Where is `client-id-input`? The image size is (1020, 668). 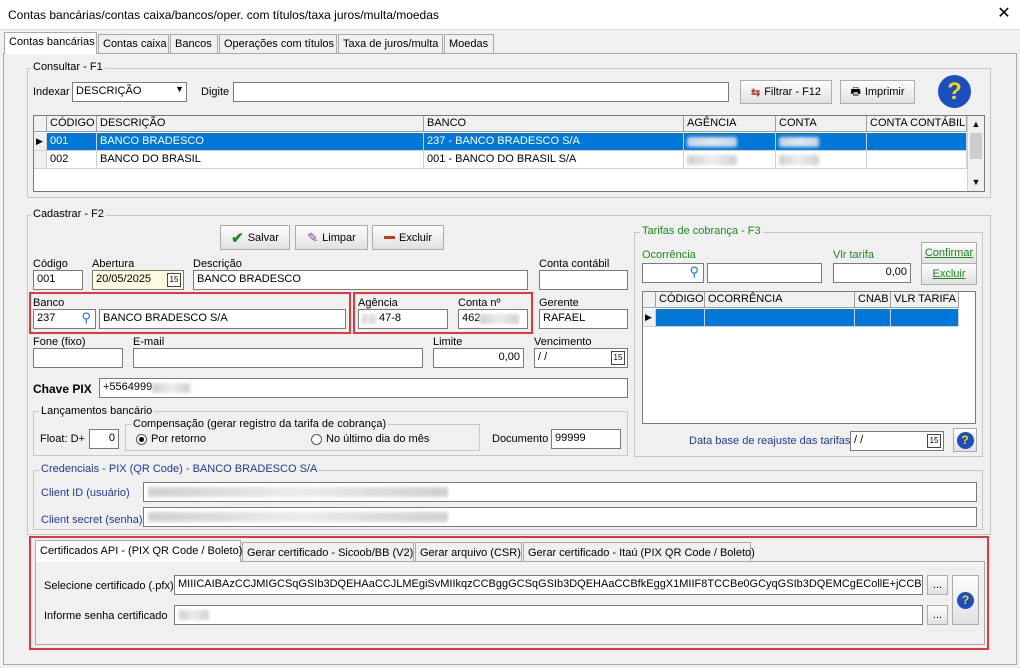 client-id-input is located at coordinates (560, 492).